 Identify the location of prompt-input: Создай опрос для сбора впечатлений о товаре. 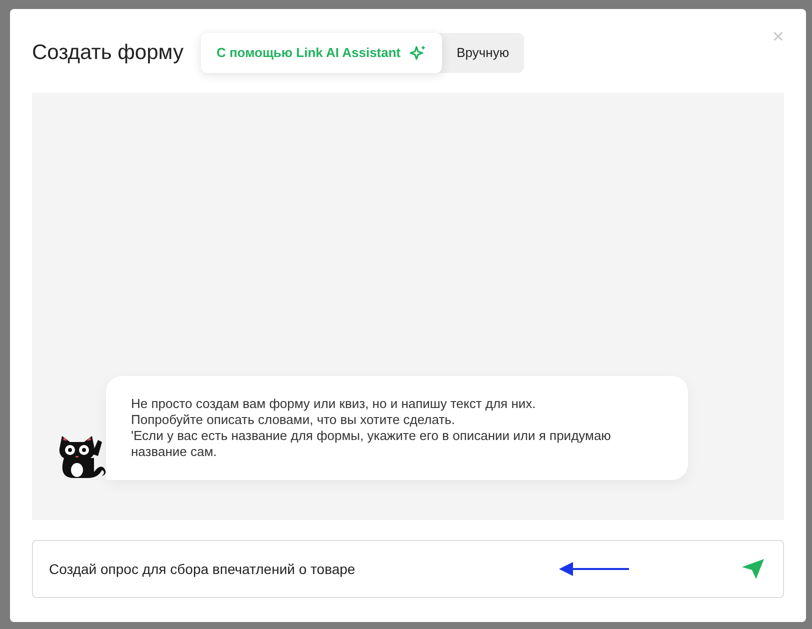
(304, 569).